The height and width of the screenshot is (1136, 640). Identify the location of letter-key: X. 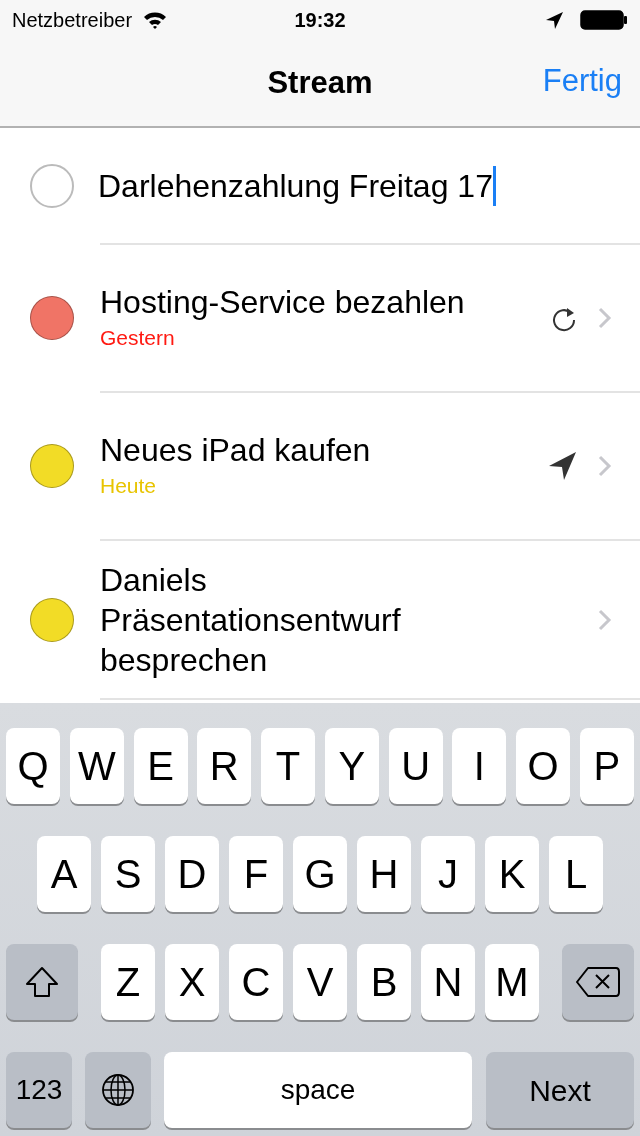
(192, 982).